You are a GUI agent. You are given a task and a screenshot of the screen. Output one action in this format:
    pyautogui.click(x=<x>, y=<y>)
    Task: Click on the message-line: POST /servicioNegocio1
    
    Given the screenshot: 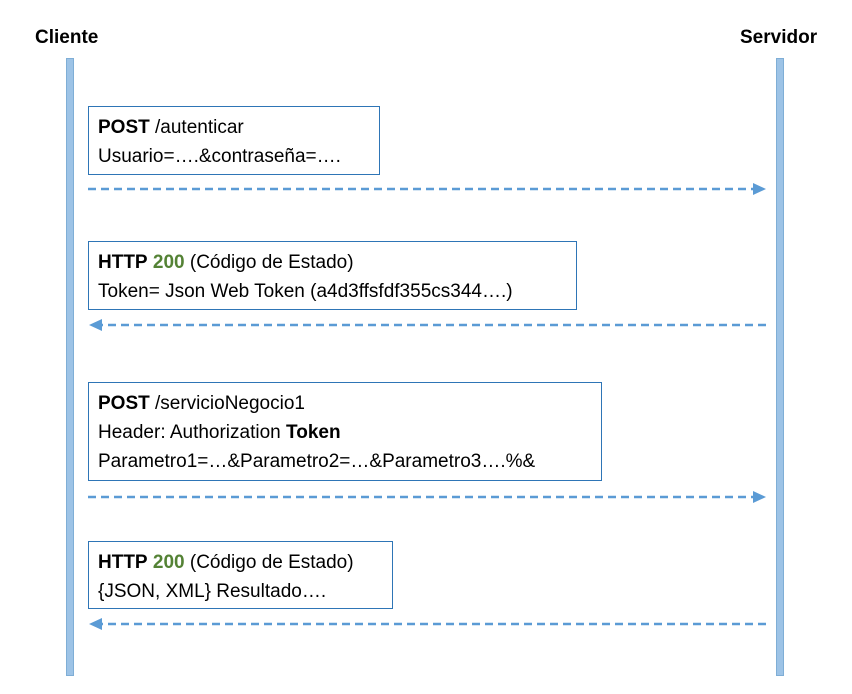 What is the action you would take?
    pyautogui.click(x=344, y=403)
    